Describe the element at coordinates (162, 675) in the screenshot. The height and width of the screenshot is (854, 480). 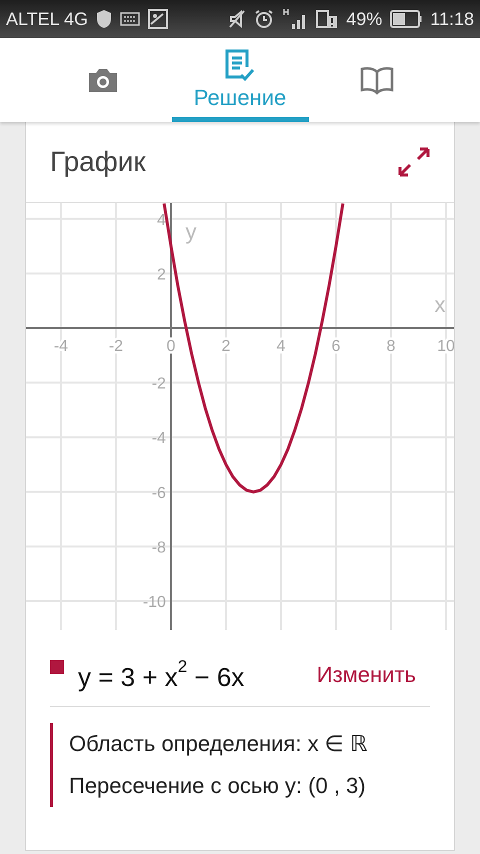
I see `function-formula: y = 3 + x$^{2}$ − 6x` at that location.